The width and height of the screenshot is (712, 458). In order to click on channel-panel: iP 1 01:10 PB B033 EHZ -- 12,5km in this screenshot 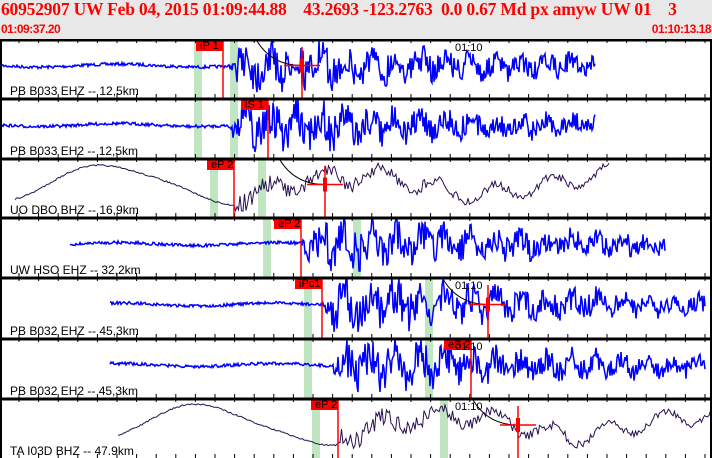, I will do `click(356, 68)`.